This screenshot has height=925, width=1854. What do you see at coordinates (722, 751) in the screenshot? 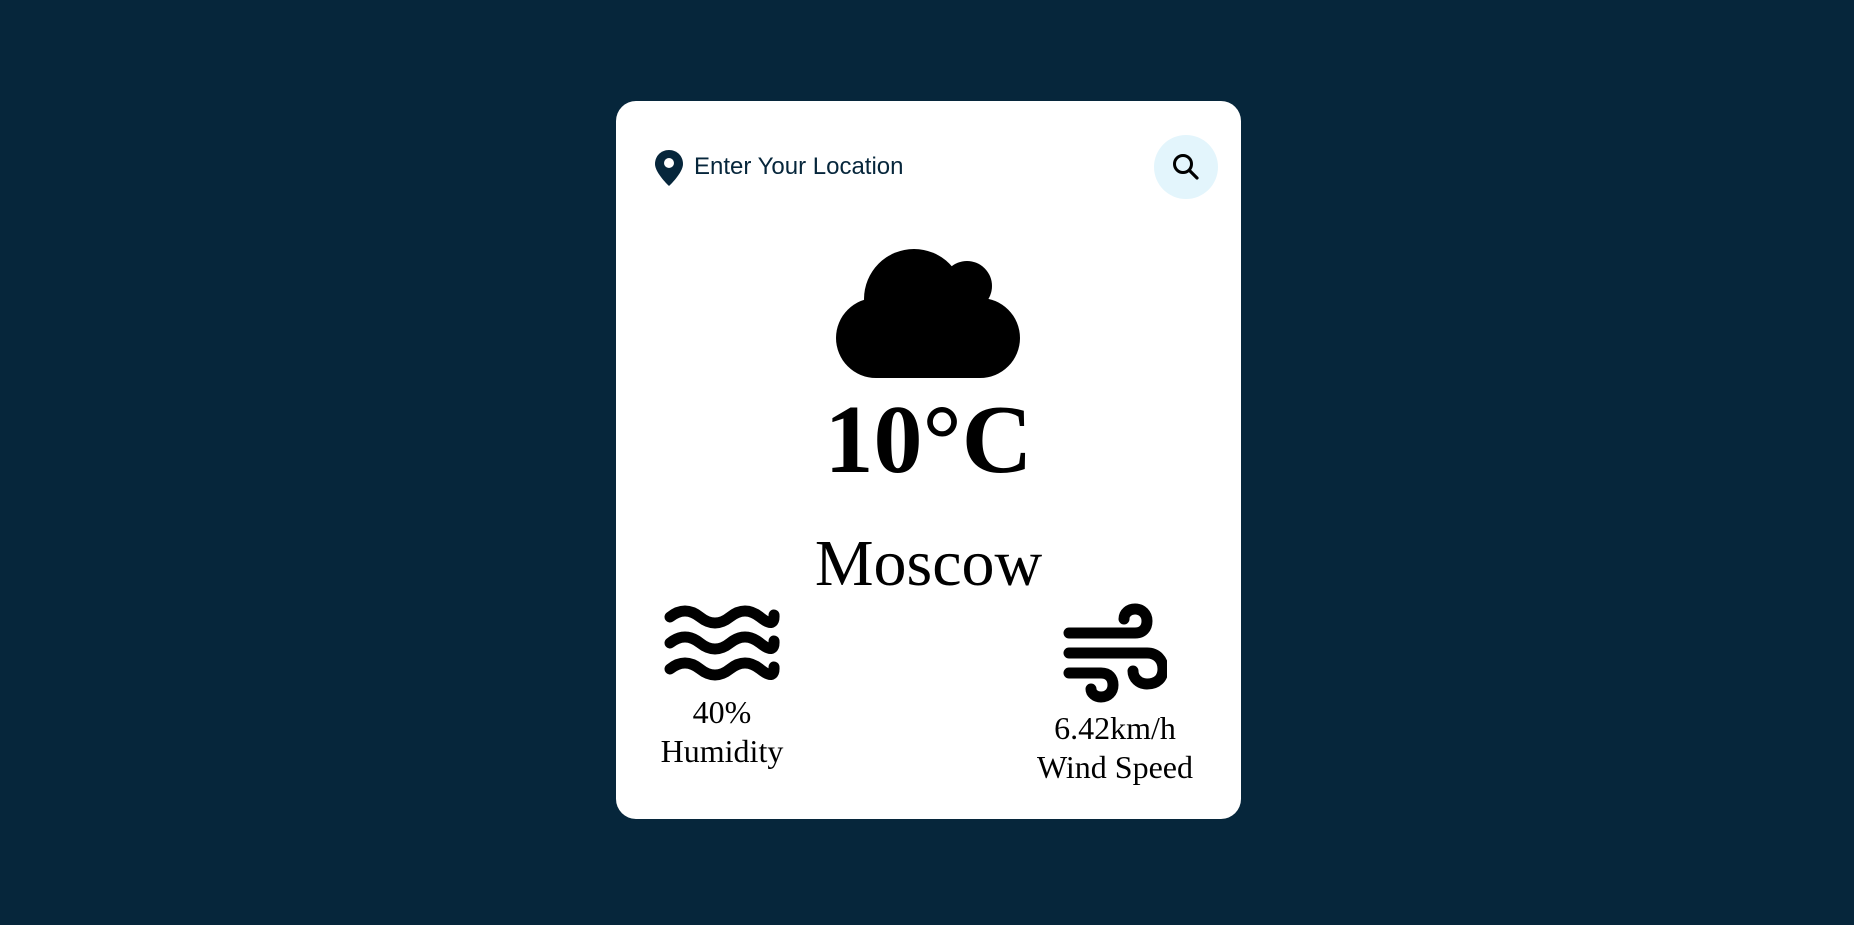
I see `humidity-label: Humidity` at bounding box center [722, 751].